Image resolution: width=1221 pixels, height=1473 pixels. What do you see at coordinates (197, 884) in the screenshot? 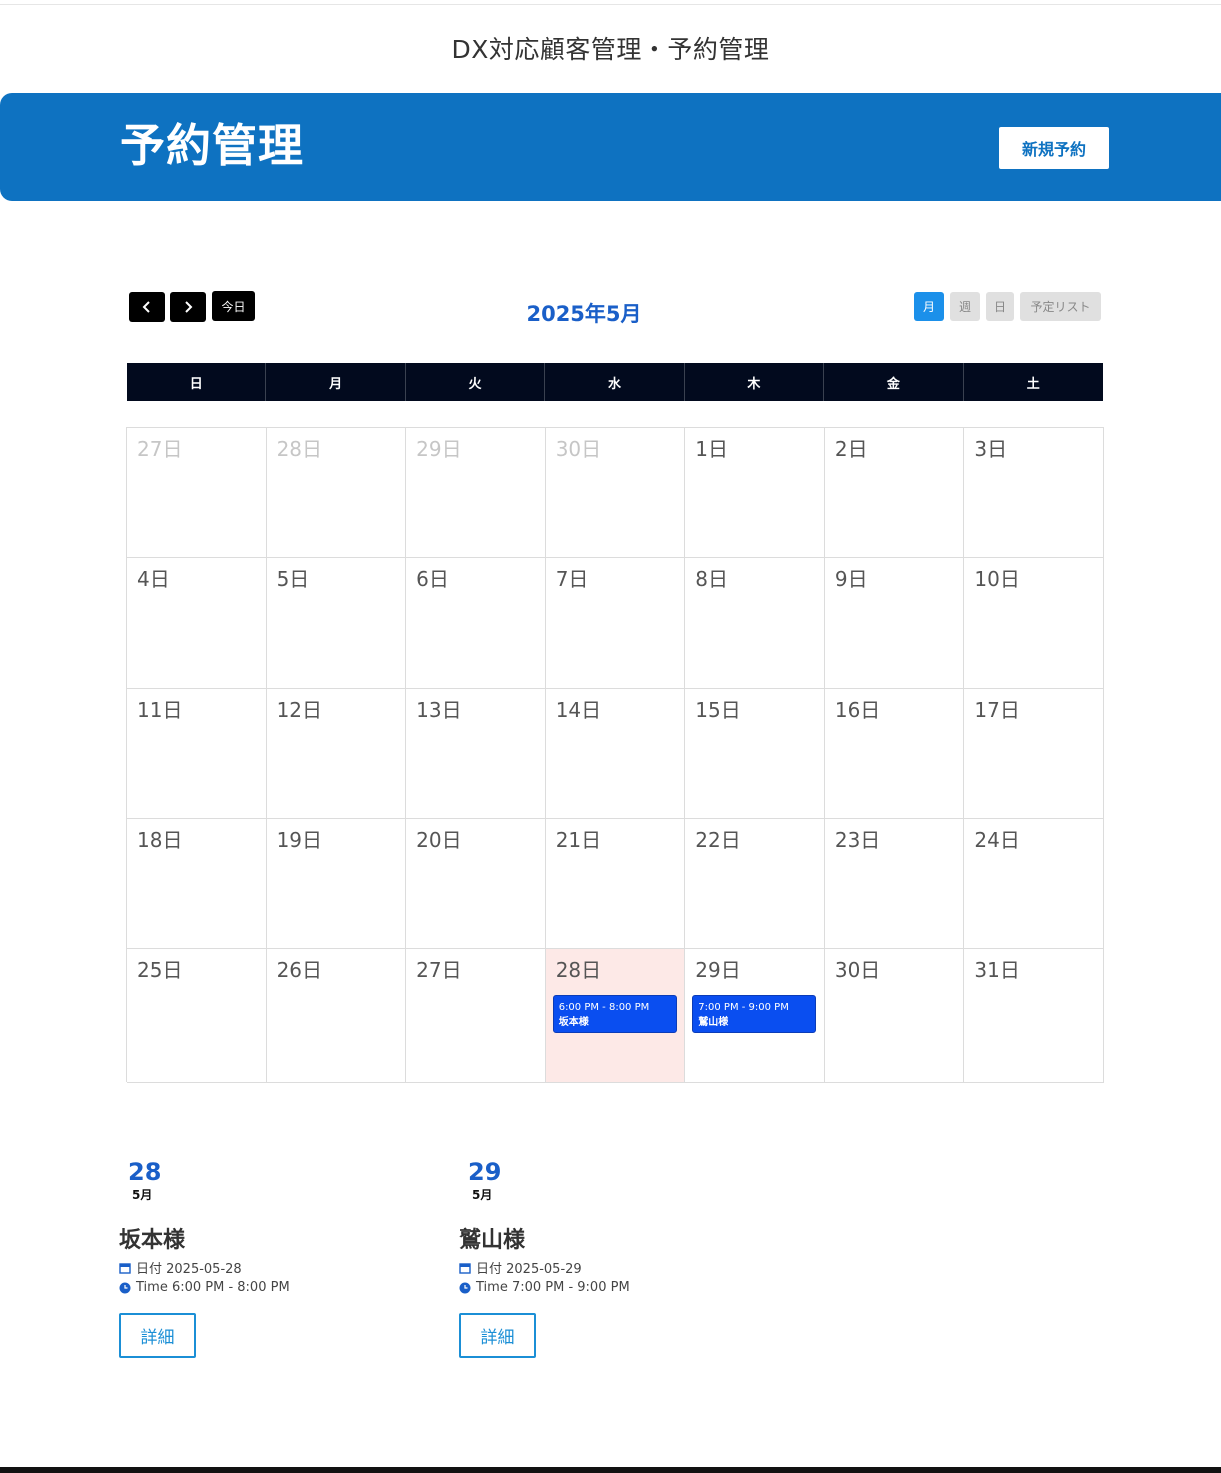
I see `day-cell: 18日` at bounding box center [197, 884].